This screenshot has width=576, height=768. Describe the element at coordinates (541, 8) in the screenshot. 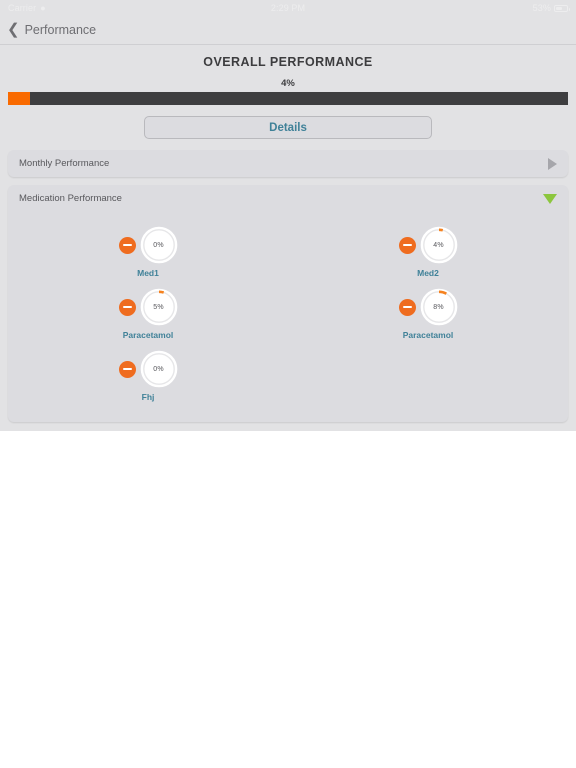

I see `battery-percent-label: 53%` at that location.